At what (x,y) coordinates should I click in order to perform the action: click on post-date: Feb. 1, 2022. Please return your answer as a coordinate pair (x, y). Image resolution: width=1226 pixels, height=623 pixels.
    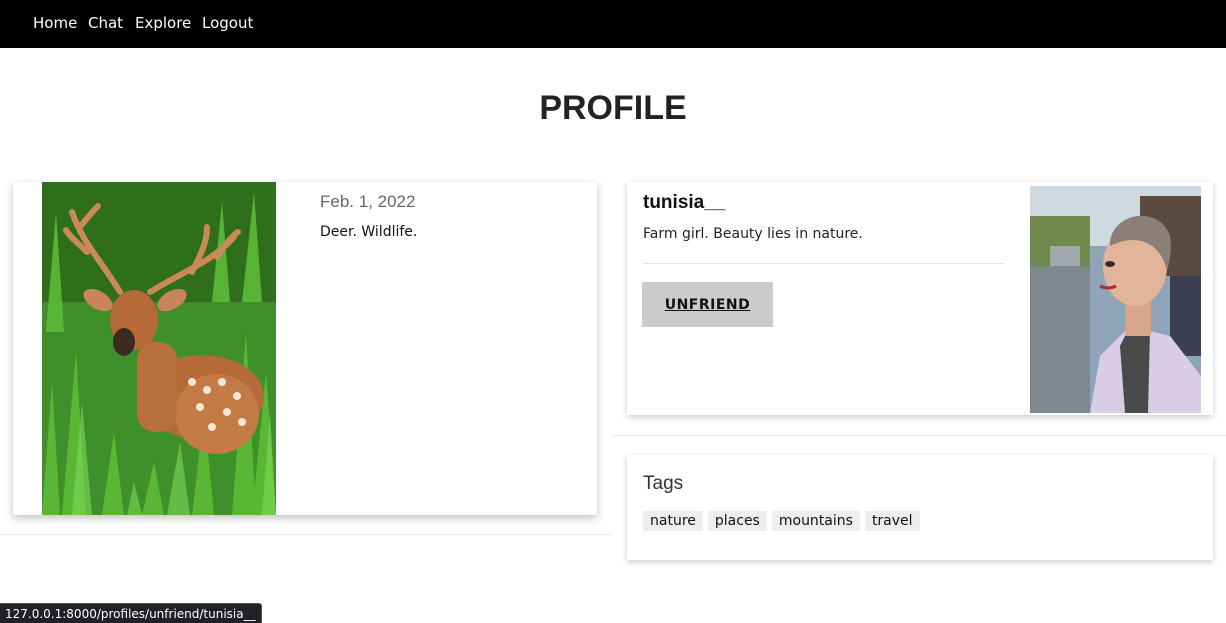
    Looking at the image, I should click on (368, 201).